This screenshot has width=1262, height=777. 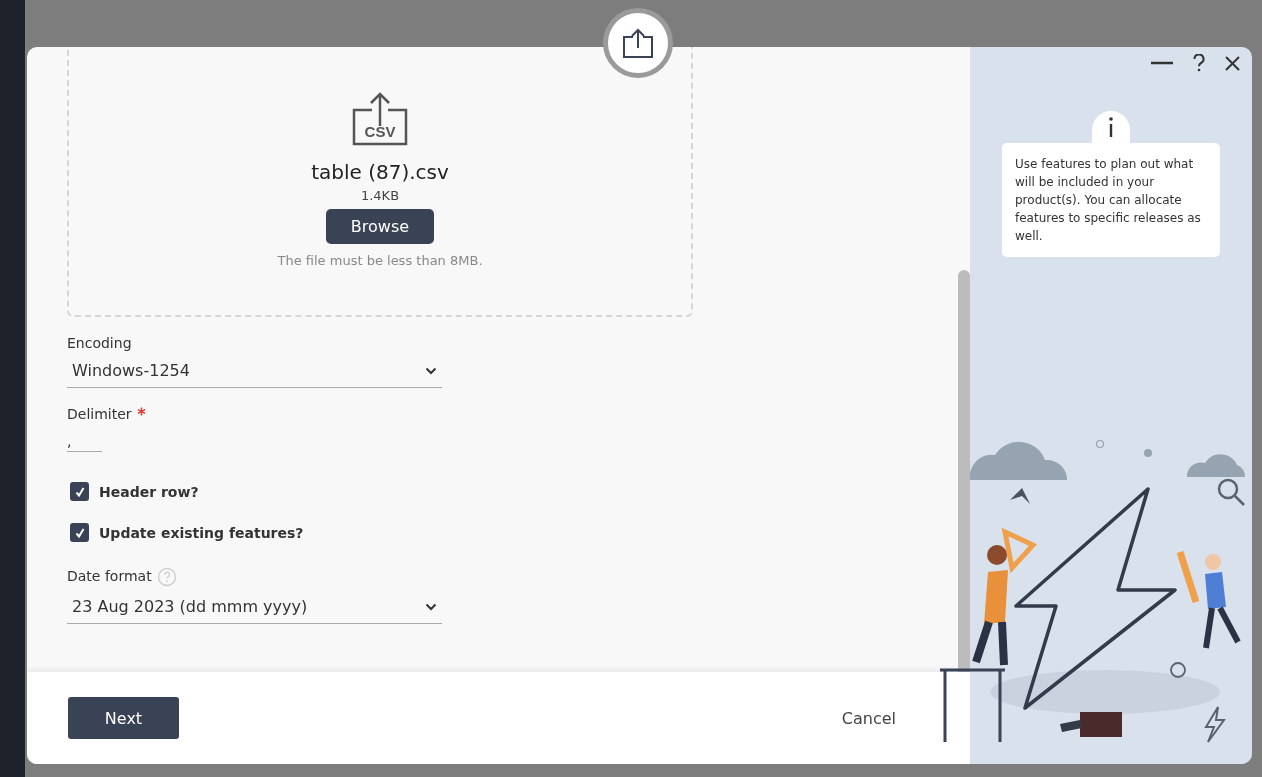 I want to click on help-icon, so click(x=1199, y=63).